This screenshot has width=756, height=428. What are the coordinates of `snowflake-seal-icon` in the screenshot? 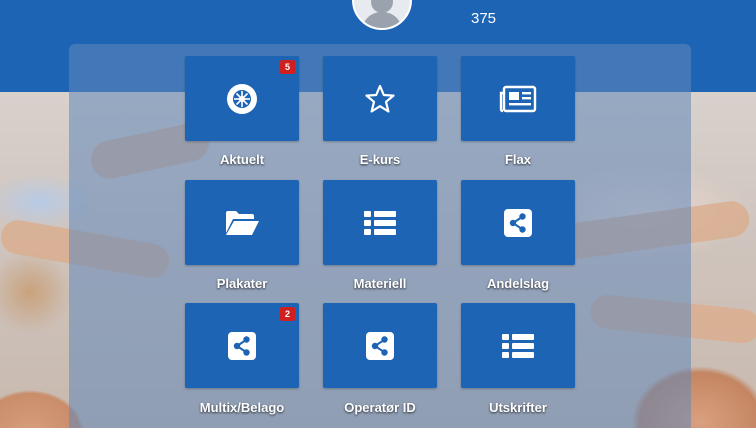 It's located at (242, 99).